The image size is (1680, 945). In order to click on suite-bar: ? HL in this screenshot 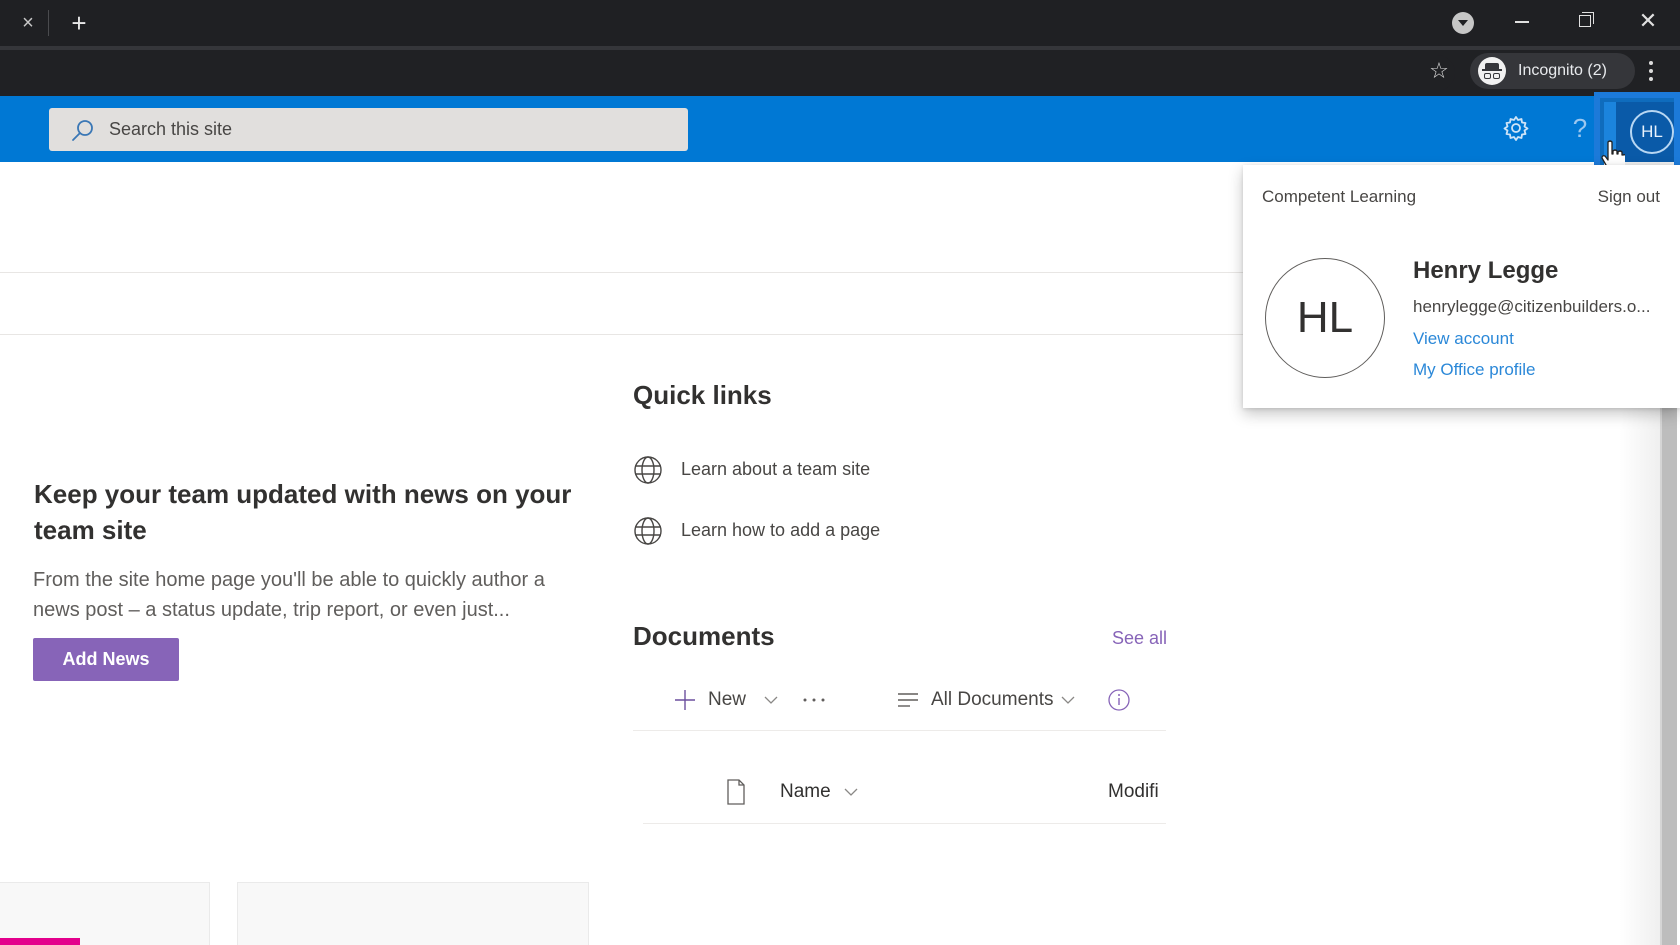, I will do `click(840, 137)`.